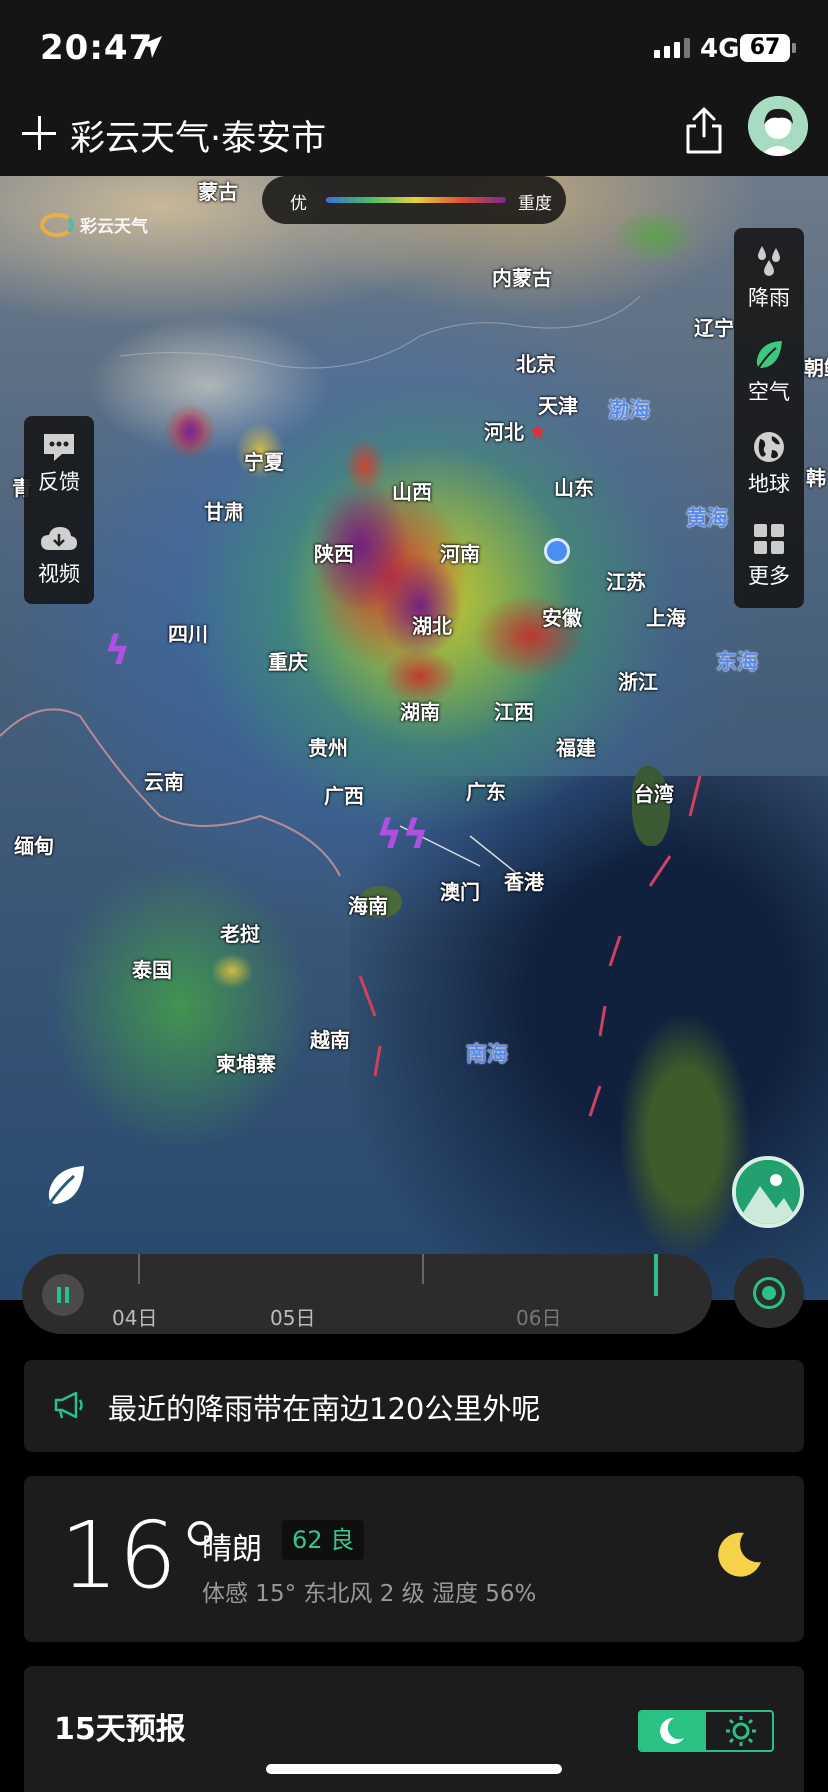 The width and height of the screenshot is (828, 1792). Describe the element at coordinates (152, 970) in the screenshot. I see `map-label: 泰国` at that location.